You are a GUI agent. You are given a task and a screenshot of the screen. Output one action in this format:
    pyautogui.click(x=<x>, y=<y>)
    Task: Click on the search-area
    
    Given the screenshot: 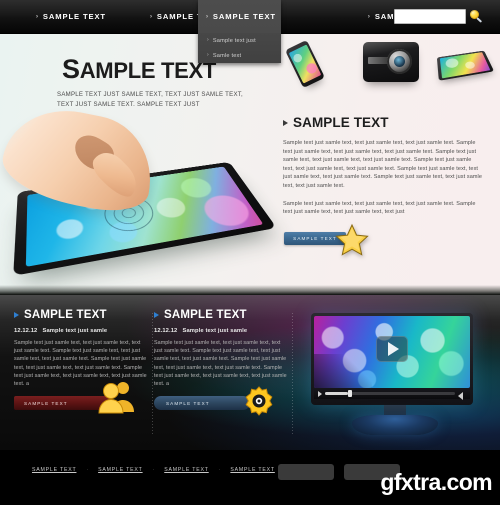 What is the action you would take?
    pyautogui.click(x=438, y=16)
    